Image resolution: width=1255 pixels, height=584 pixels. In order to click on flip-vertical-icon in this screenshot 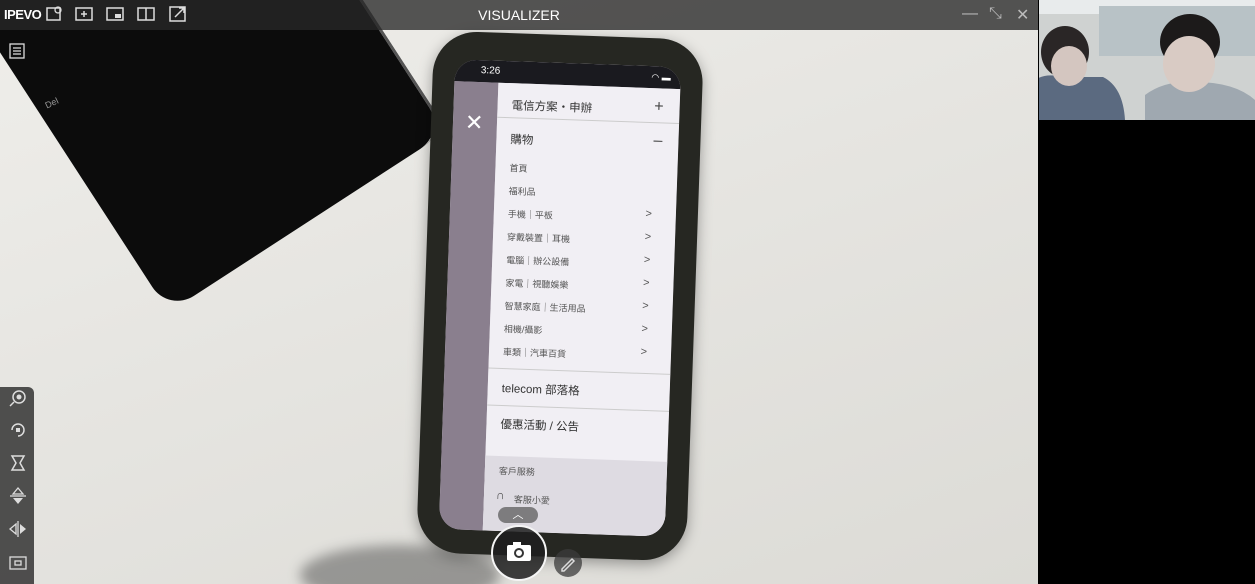, I will do `click(18, 496)`.